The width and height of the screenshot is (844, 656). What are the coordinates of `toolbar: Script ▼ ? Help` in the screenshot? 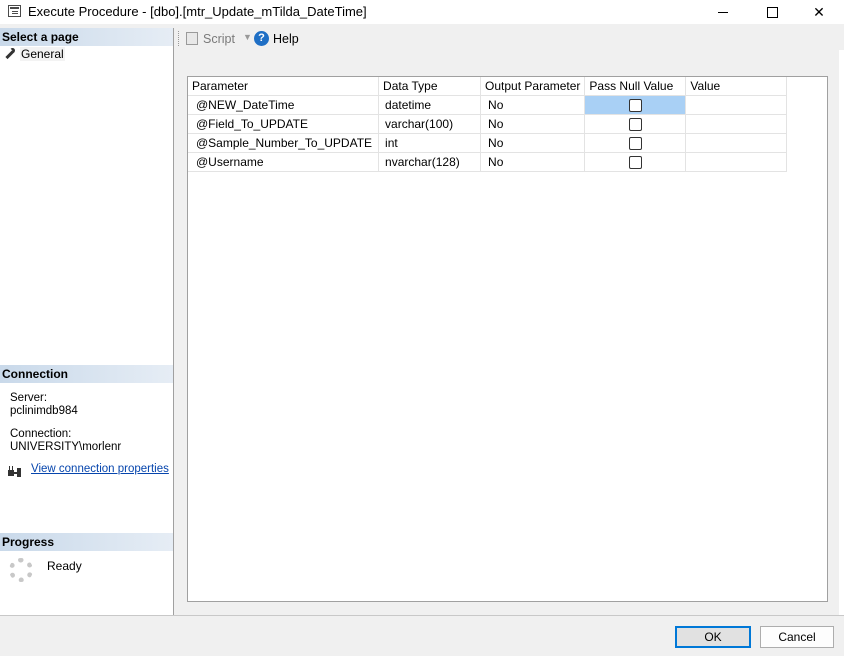 It's located at (509, 39).